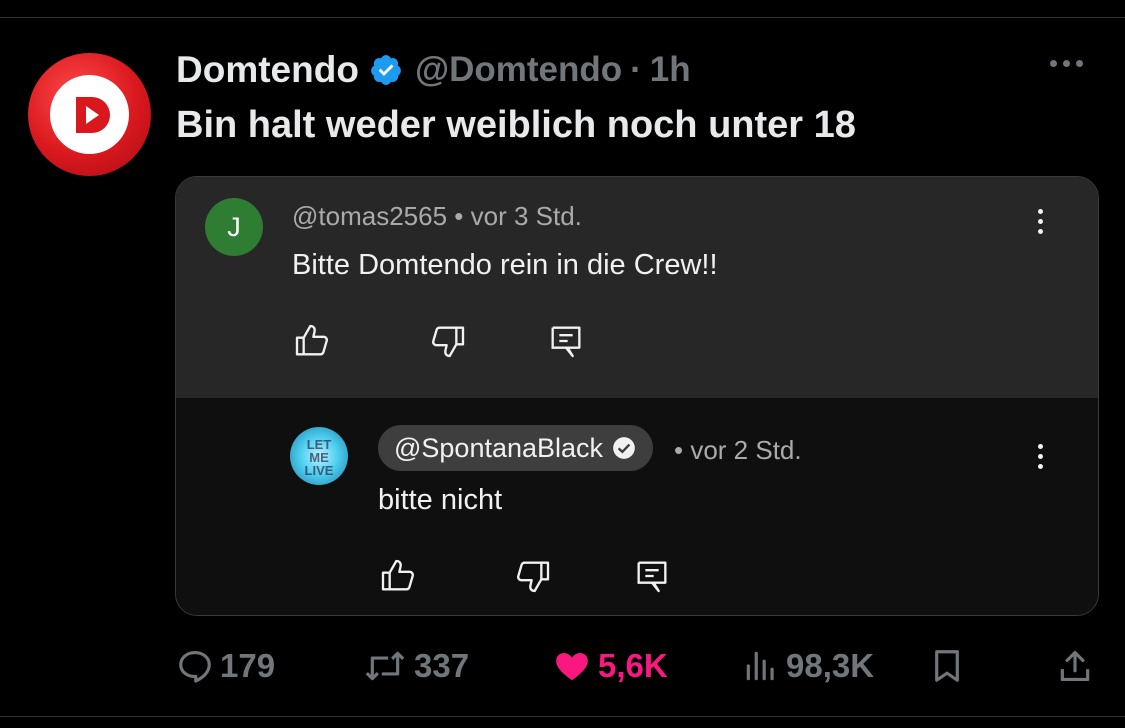 Image resolution: width=1125 pixels, height=728 pixels. What do you see at coordinates (319, 456) in the screenshot?
I see `reply-avatar: LET ME LIVE` at bounding box center [319, 456].